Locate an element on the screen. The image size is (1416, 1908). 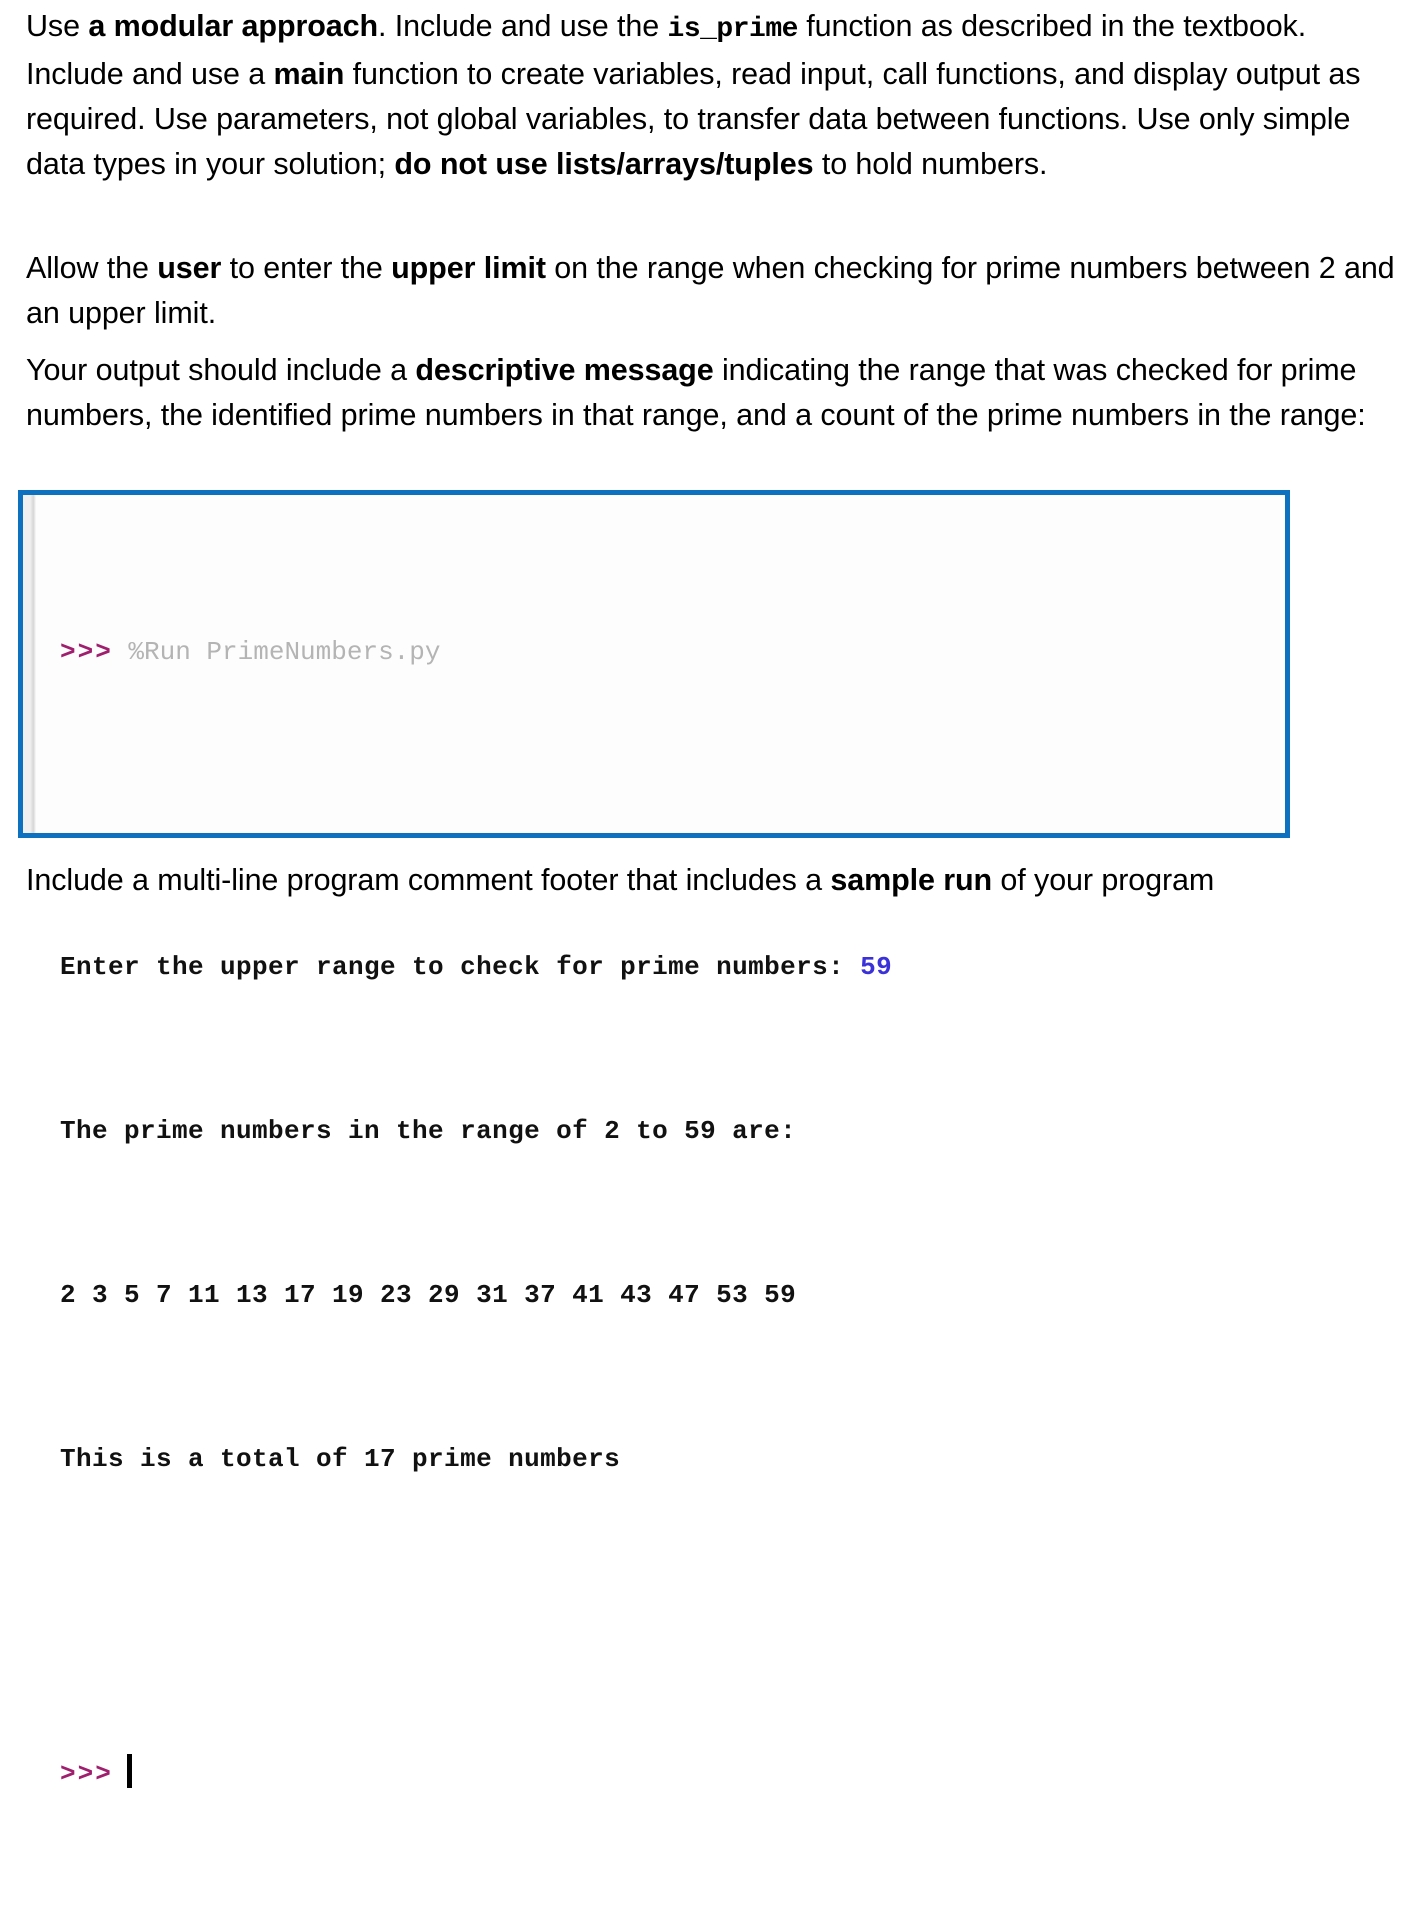
shell-line-run-command: >>> %Run PrimeNumbers.py is located at coordinates (660, 652).